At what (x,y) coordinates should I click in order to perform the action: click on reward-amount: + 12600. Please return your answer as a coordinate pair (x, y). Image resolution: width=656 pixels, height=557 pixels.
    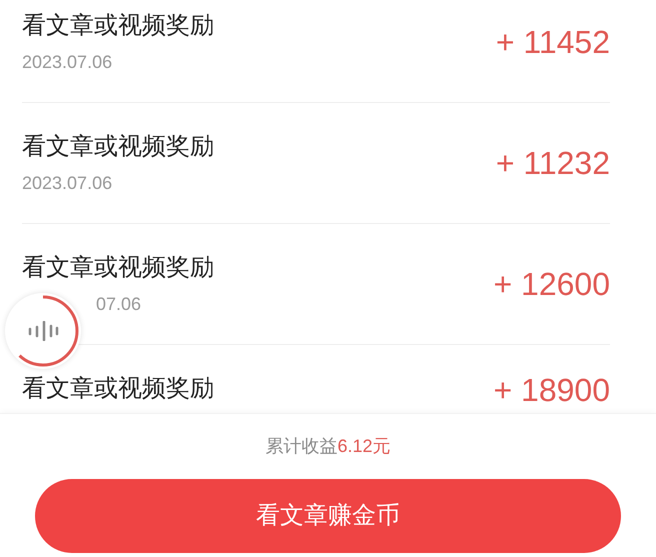
    Looking at the image, I should click on (551, 284).